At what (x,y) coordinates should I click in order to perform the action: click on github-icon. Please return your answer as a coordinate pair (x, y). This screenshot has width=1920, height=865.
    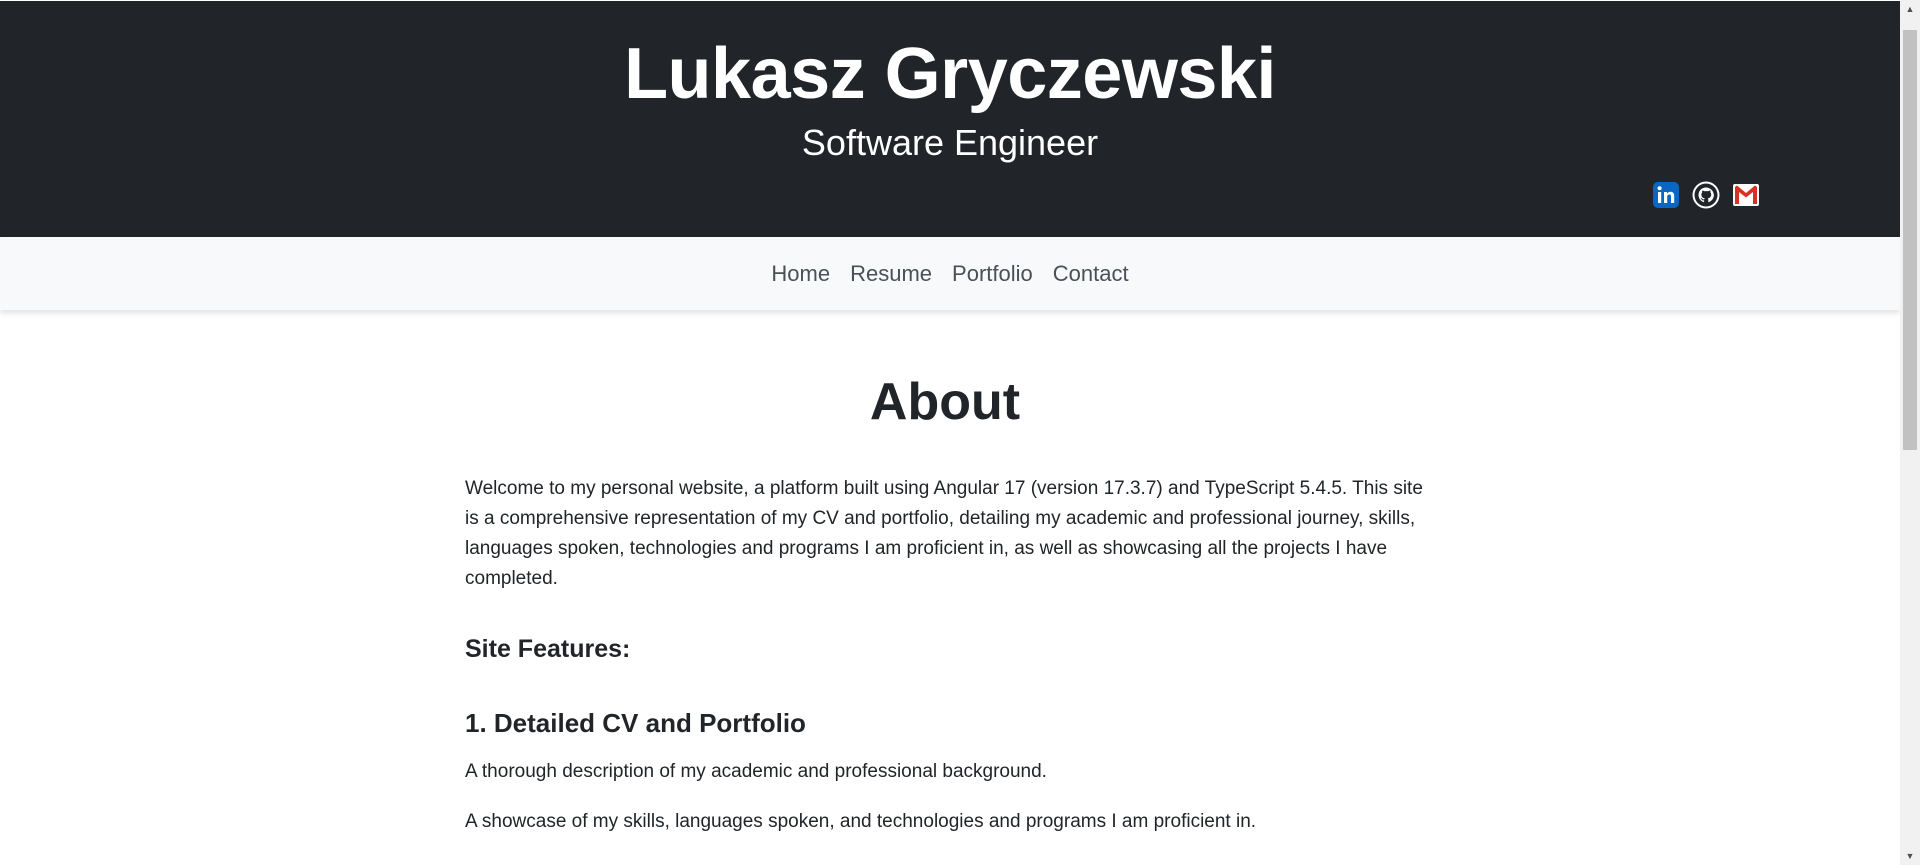
    Looking at the image, I should click on (1706, 195).